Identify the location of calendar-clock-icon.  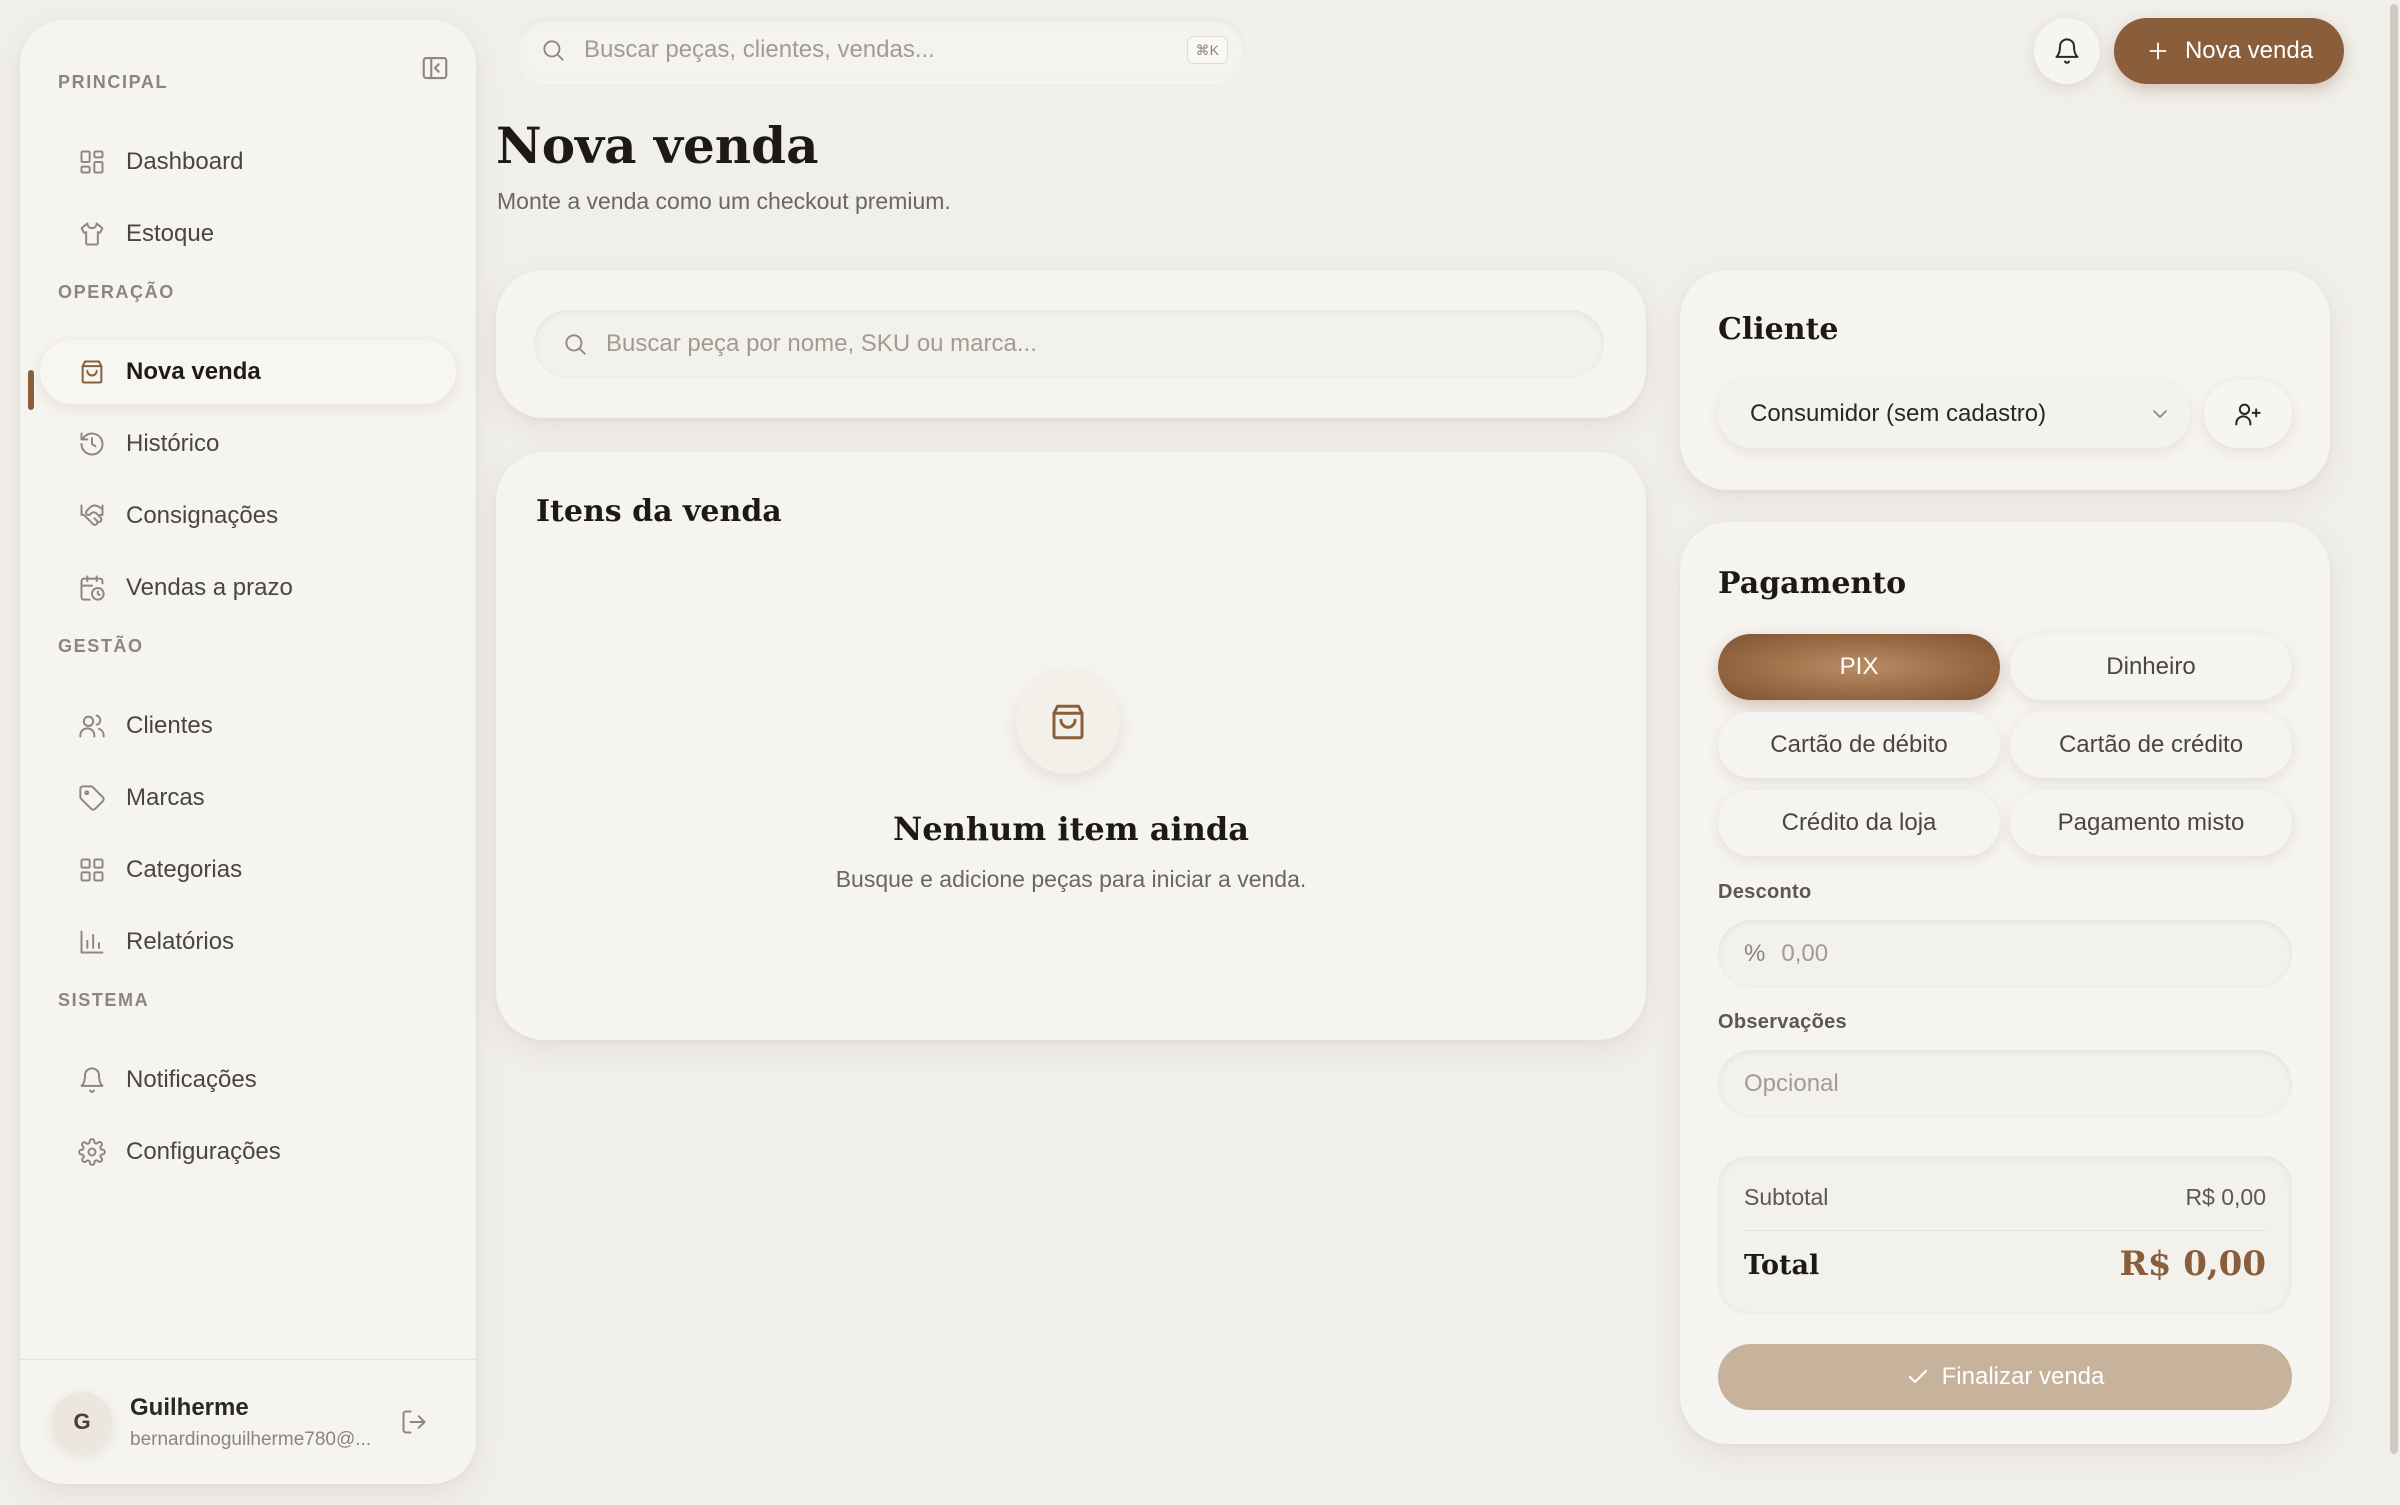
(92, 588).